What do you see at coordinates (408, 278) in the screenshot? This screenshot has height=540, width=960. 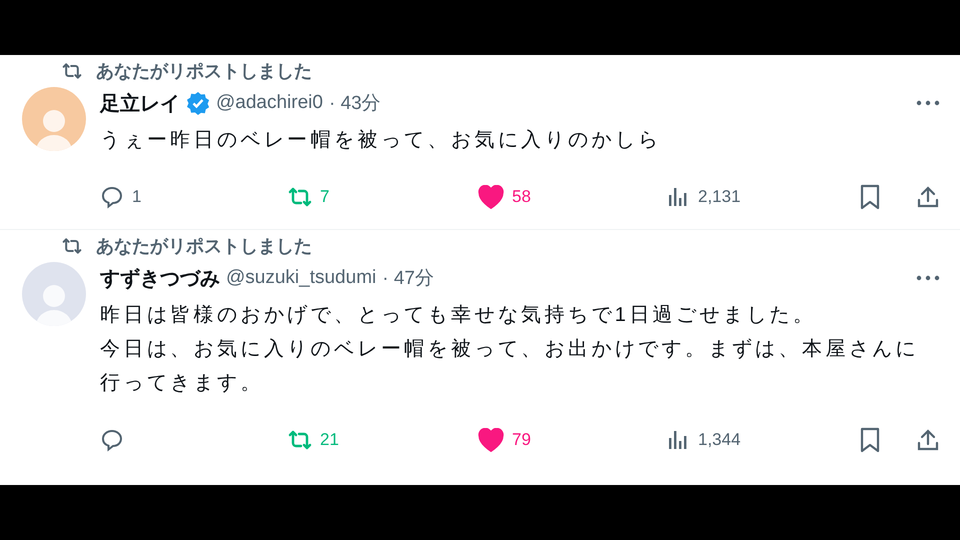 I see `post-time: · 47分` at bounding box center [408, 278].